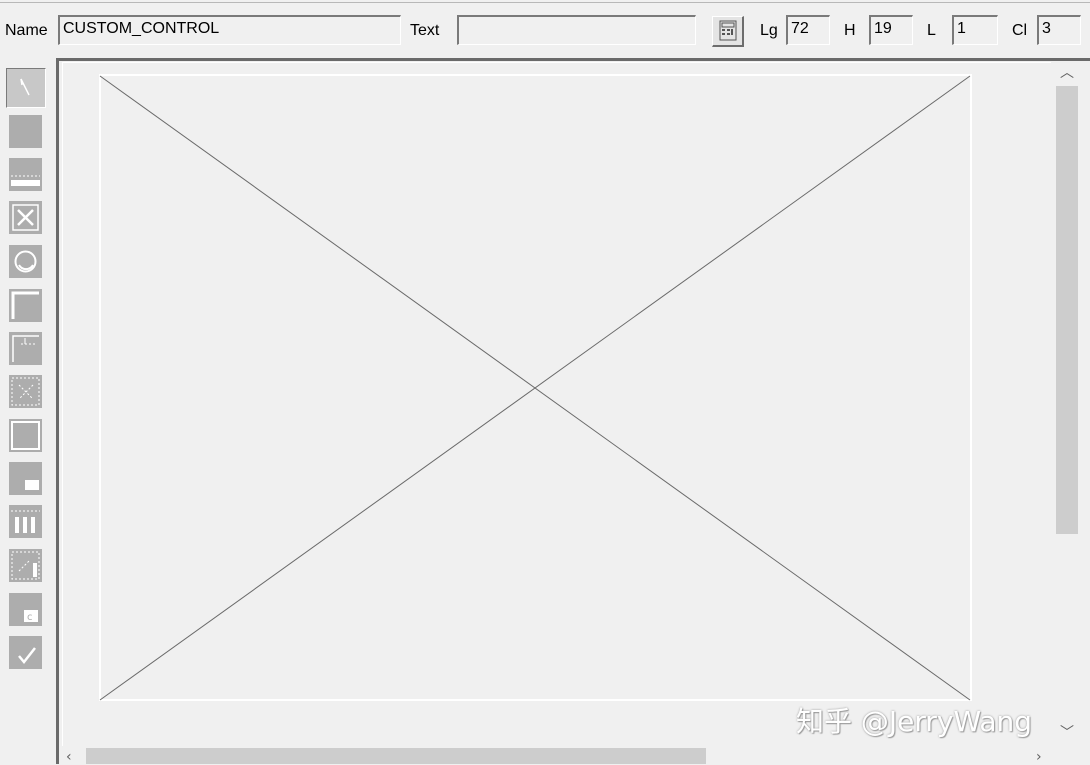  I want to click on horizontal-scroll-thumb, so click(396, 756).